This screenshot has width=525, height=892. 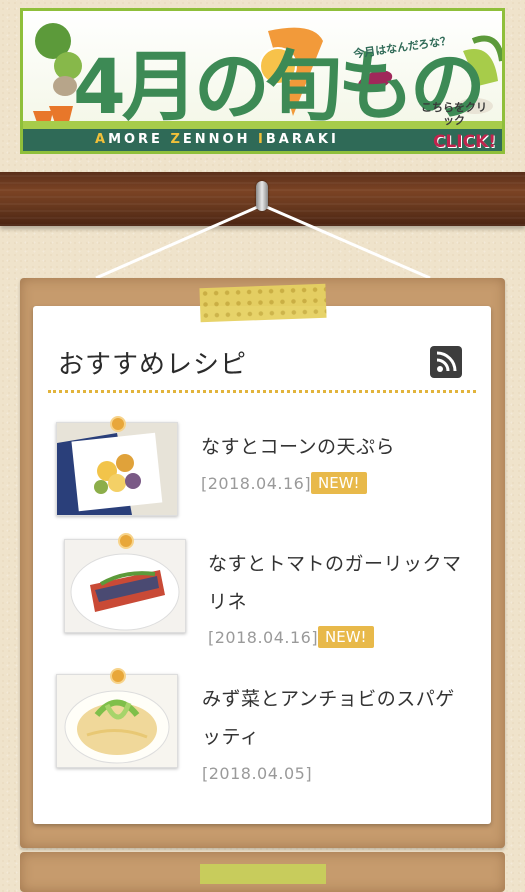 What do you see at coordinates (298, 447) in the screenshot?
I see `recipe-title: なすとコーンの天ぷら` at bounding box center [298, 447].